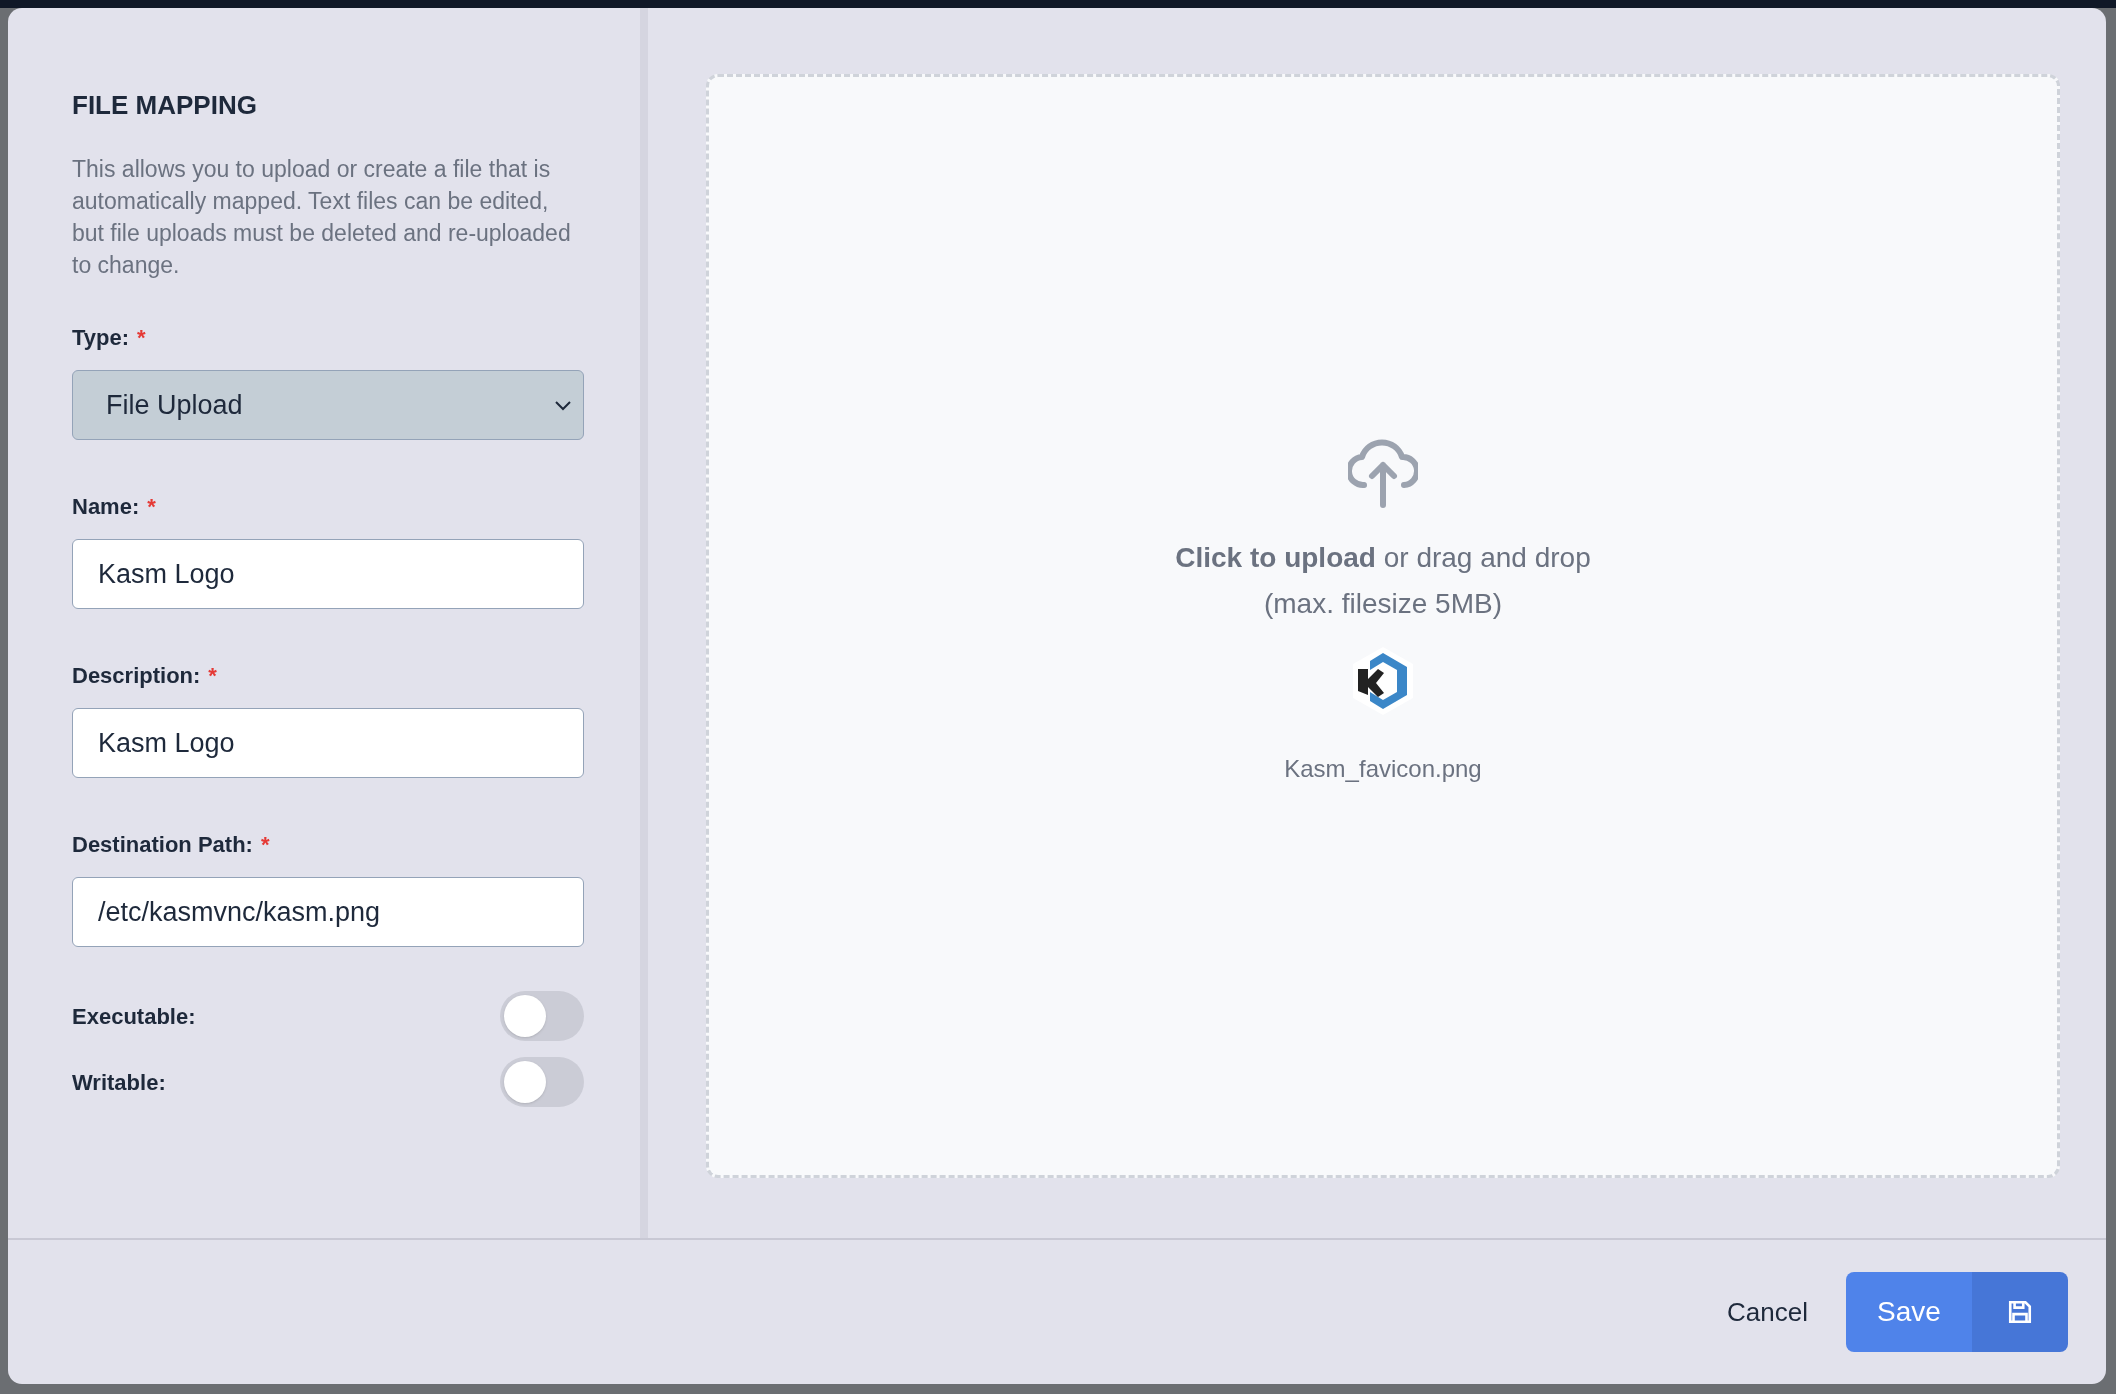 This screenshot has height=1394, width=2116. I want to click on upload-limit: (max. filesize 5MB), so click(1382, 604).